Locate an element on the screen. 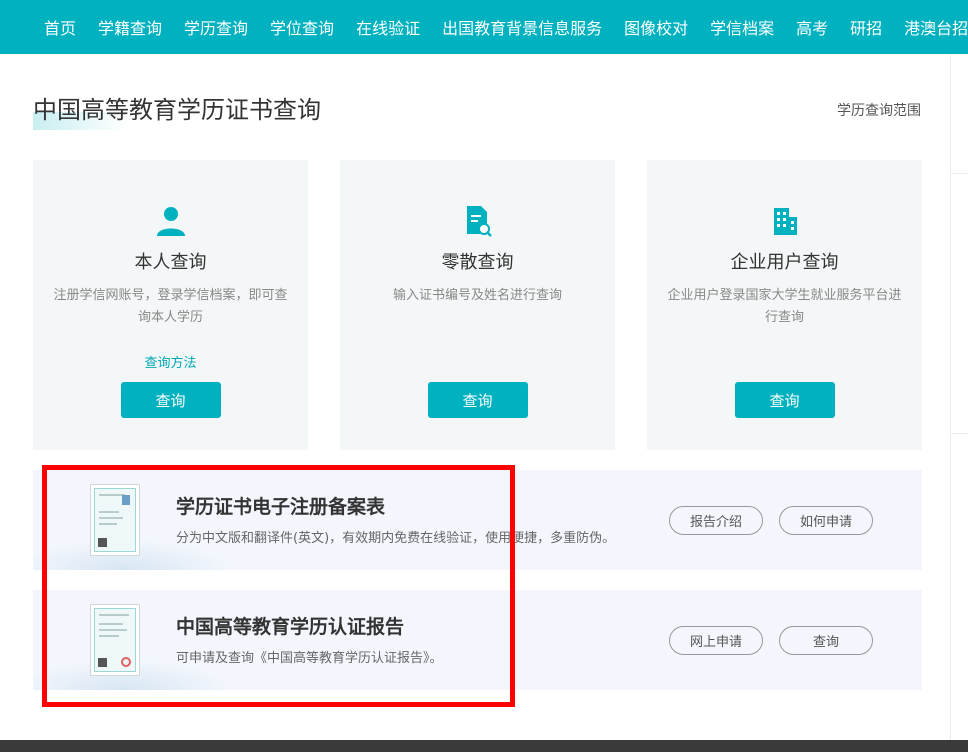  building-icon is located at coordinates (785, 221).